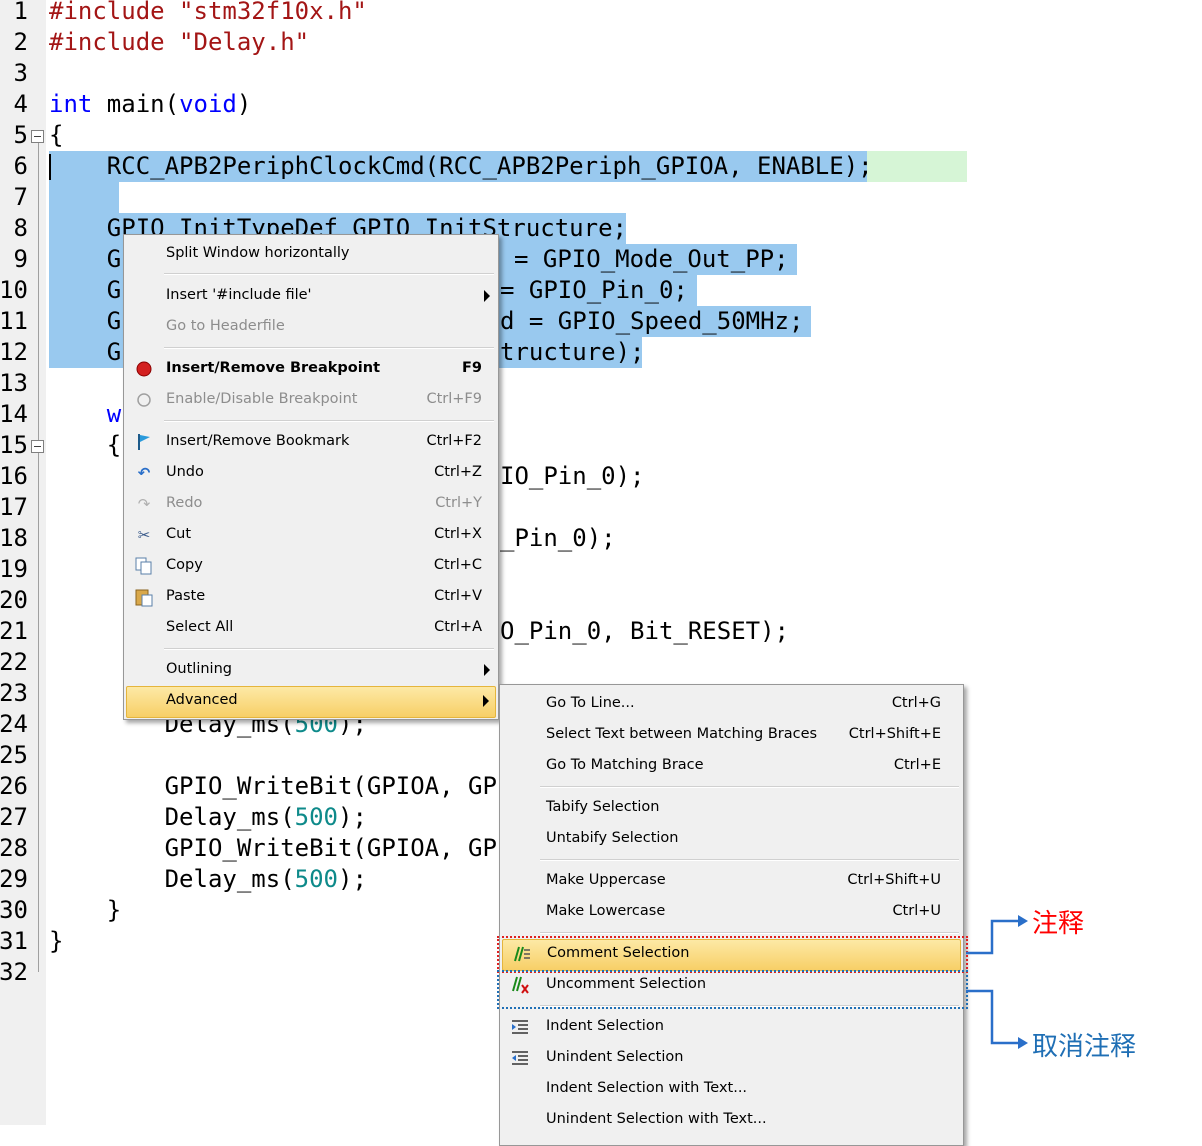 The height and width of the screenshot is (1146, 1202). Describe the element at coordinates (20, 42) in the screenshot. I see `line-number: 2` at that location.